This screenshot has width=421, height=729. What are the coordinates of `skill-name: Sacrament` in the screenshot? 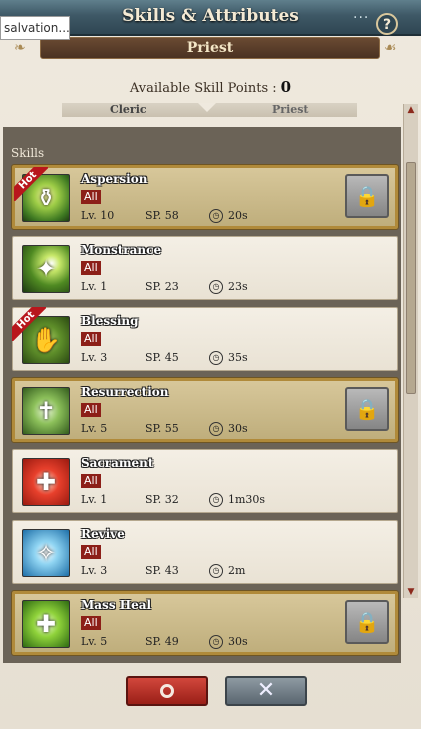 It's located at (117, 463).